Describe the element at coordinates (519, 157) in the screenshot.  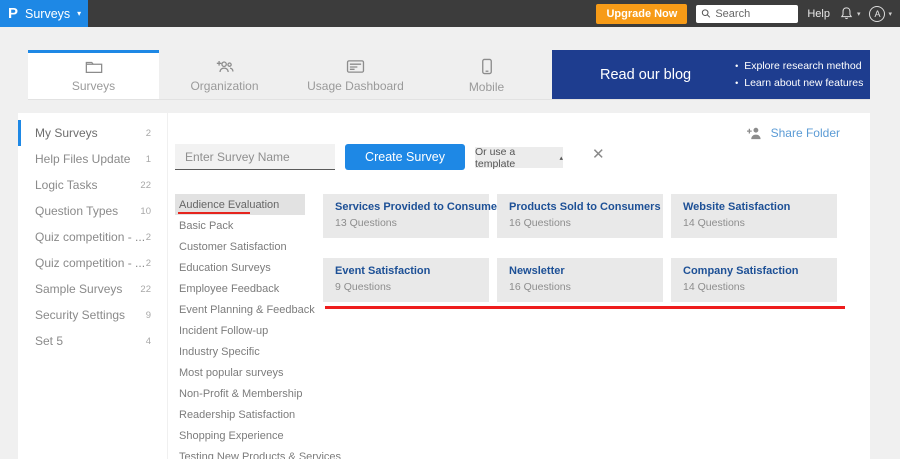
I see `use-template-dropdown: Or use a template ▴` at that location.